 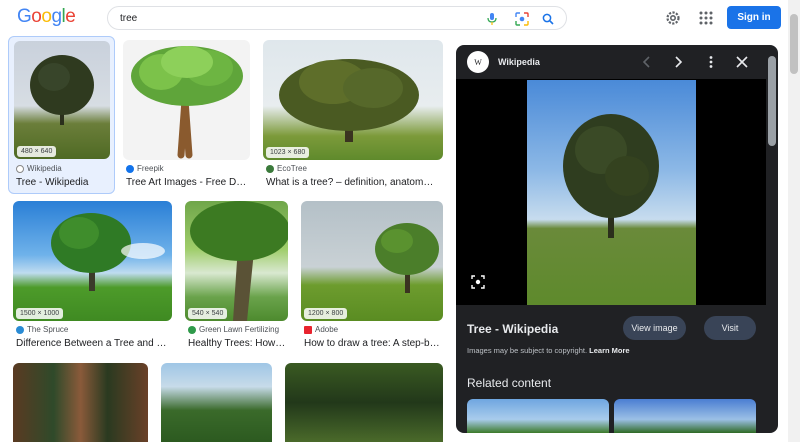 What do you see at coordinates (40, 313) in the screenshot?
I see `image-dimensions-badge: 1500 × 1000` at bounding box center [40, 313].